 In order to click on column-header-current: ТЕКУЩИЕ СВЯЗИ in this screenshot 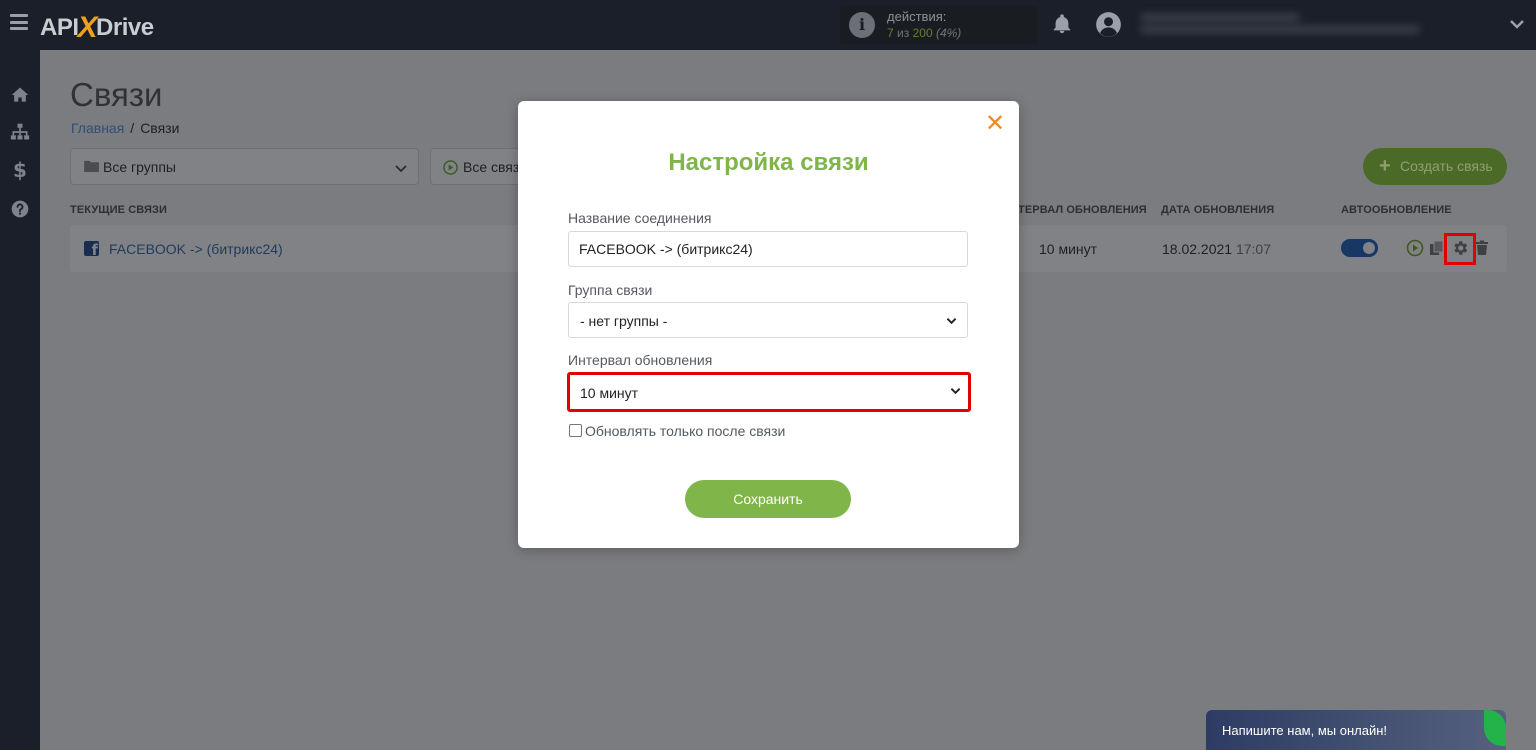, I will do `click(119, 210)`.